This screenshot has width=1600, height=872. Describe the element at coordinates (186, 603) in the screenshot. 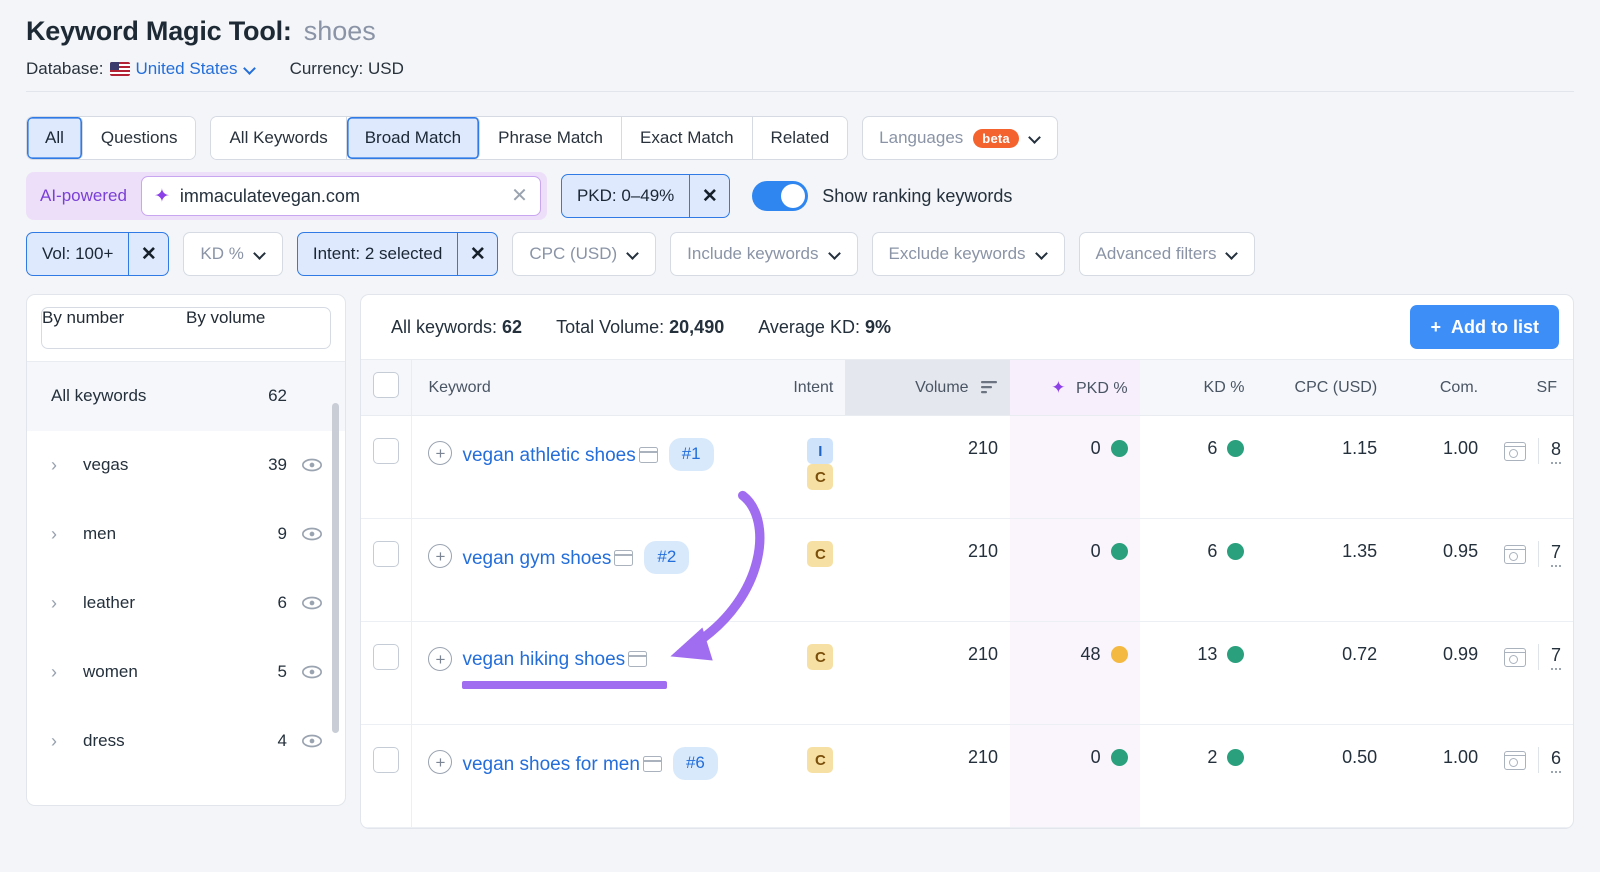

I see `sidebar-item-leather: › leather 6` at that location.